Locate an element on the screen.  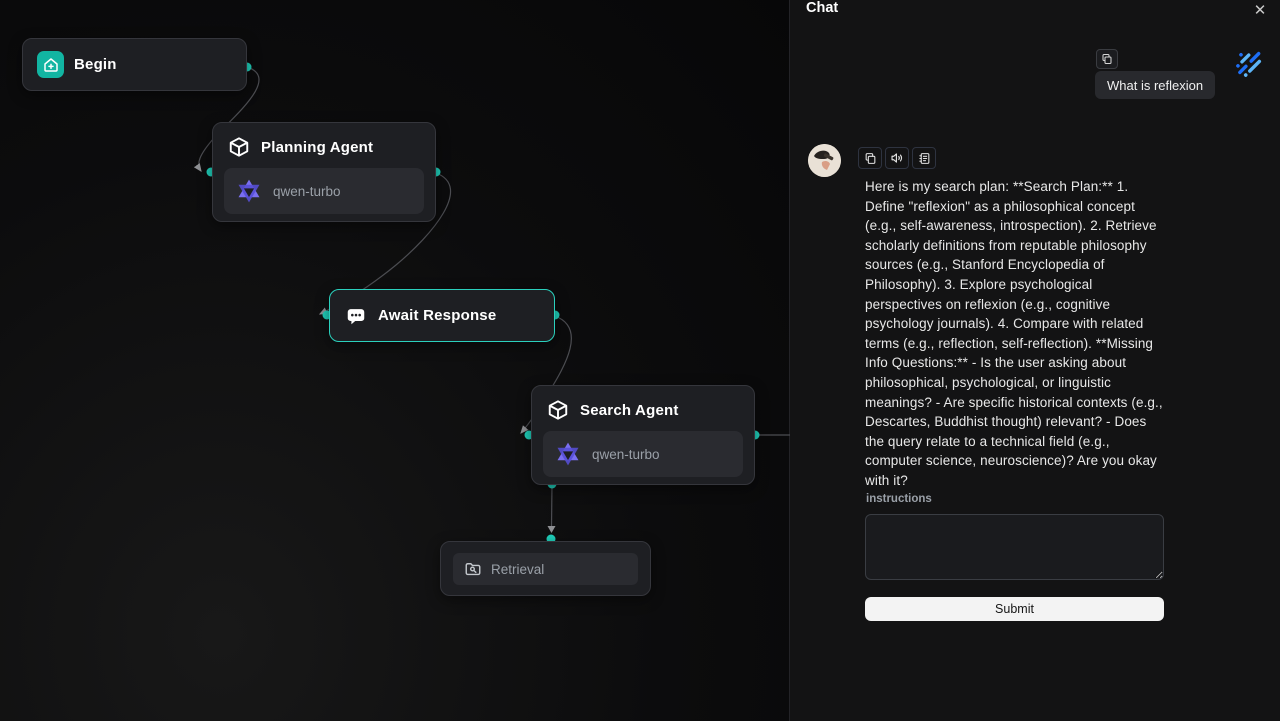
node-retrieval: Retrieval is located at coordinates (545, 568).